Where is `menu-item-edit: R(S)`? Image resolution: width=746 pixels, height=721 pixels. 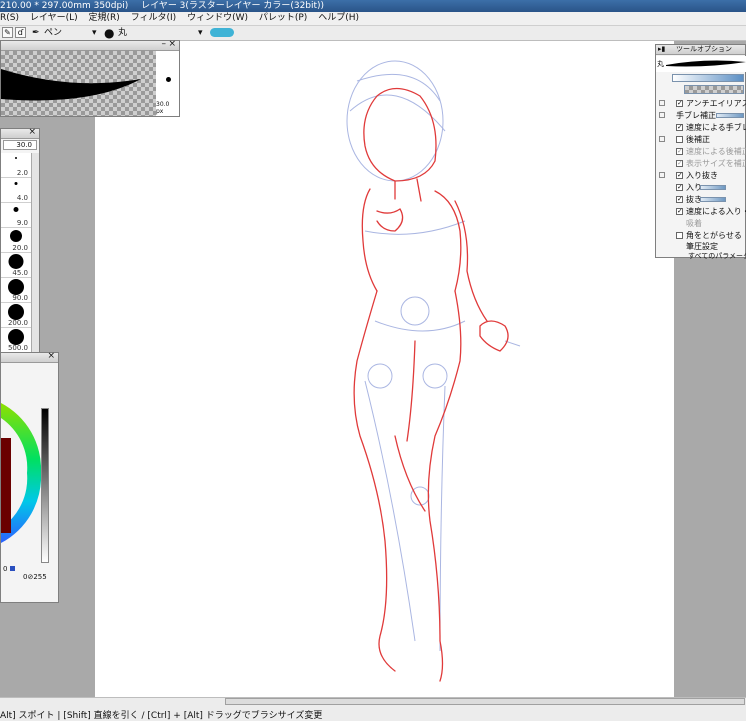 menu-item-edit: R(S) is located at coordinates (9, 18).